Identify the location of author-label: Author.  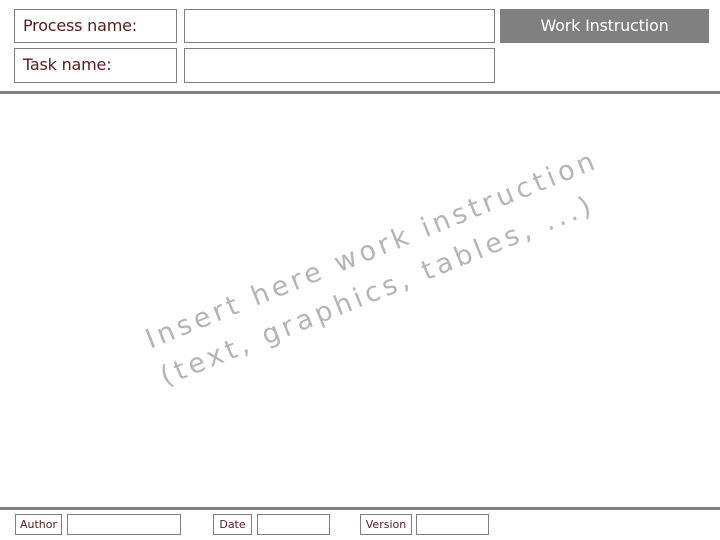
(38, 524).